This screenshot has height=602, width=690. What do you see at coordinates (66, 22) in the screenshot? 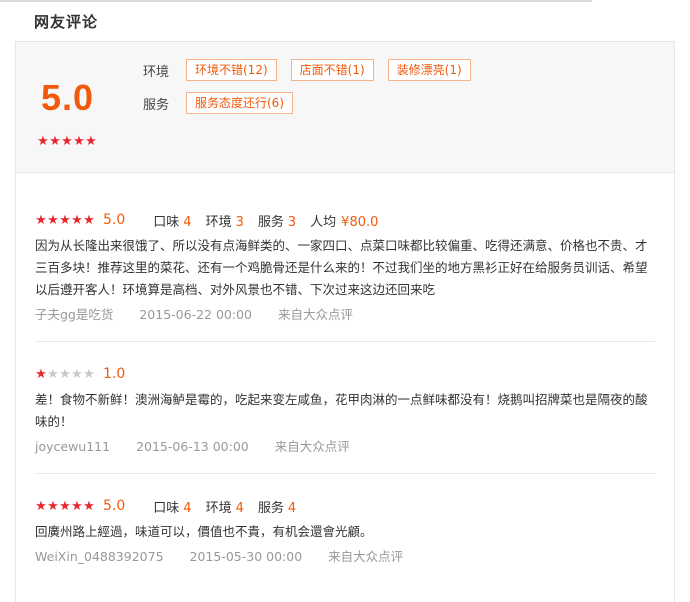
I see `section-title: 网友评论` at bounding box center [66, 22].